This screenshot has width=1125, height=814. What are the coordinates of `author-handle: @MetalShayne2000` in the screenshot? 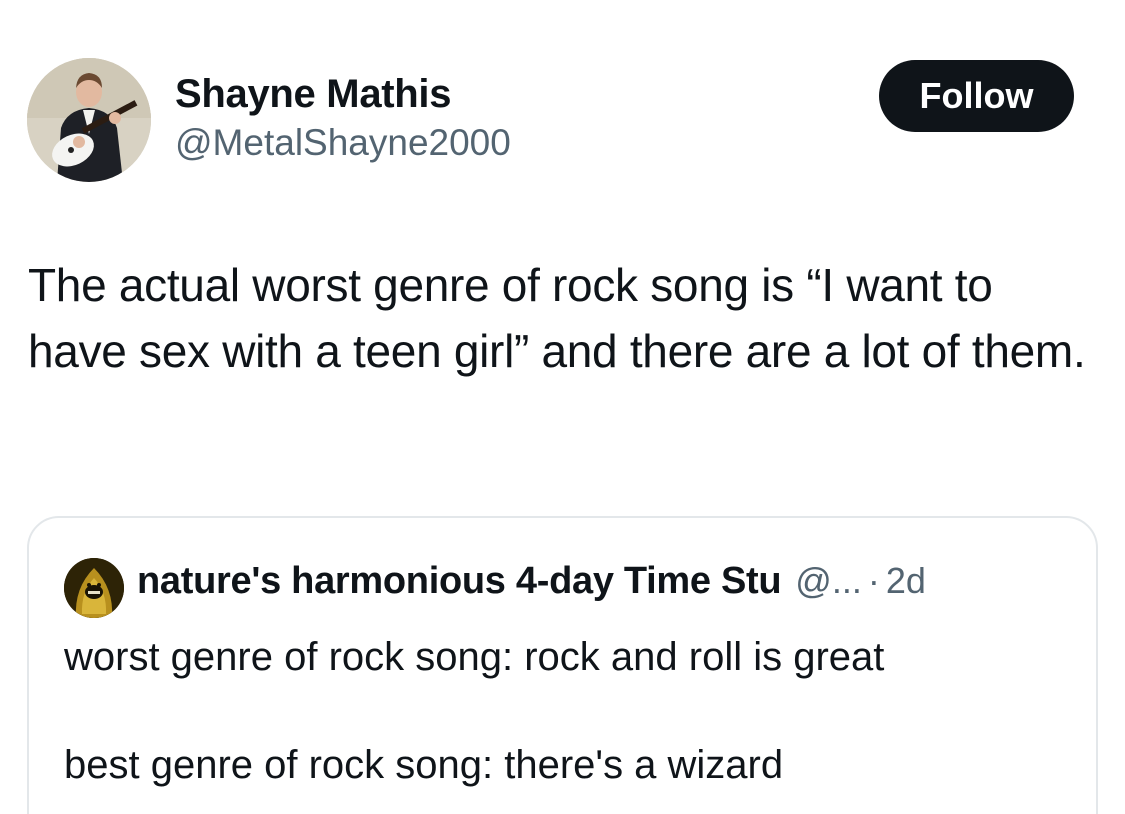 It's located at (343, 143).